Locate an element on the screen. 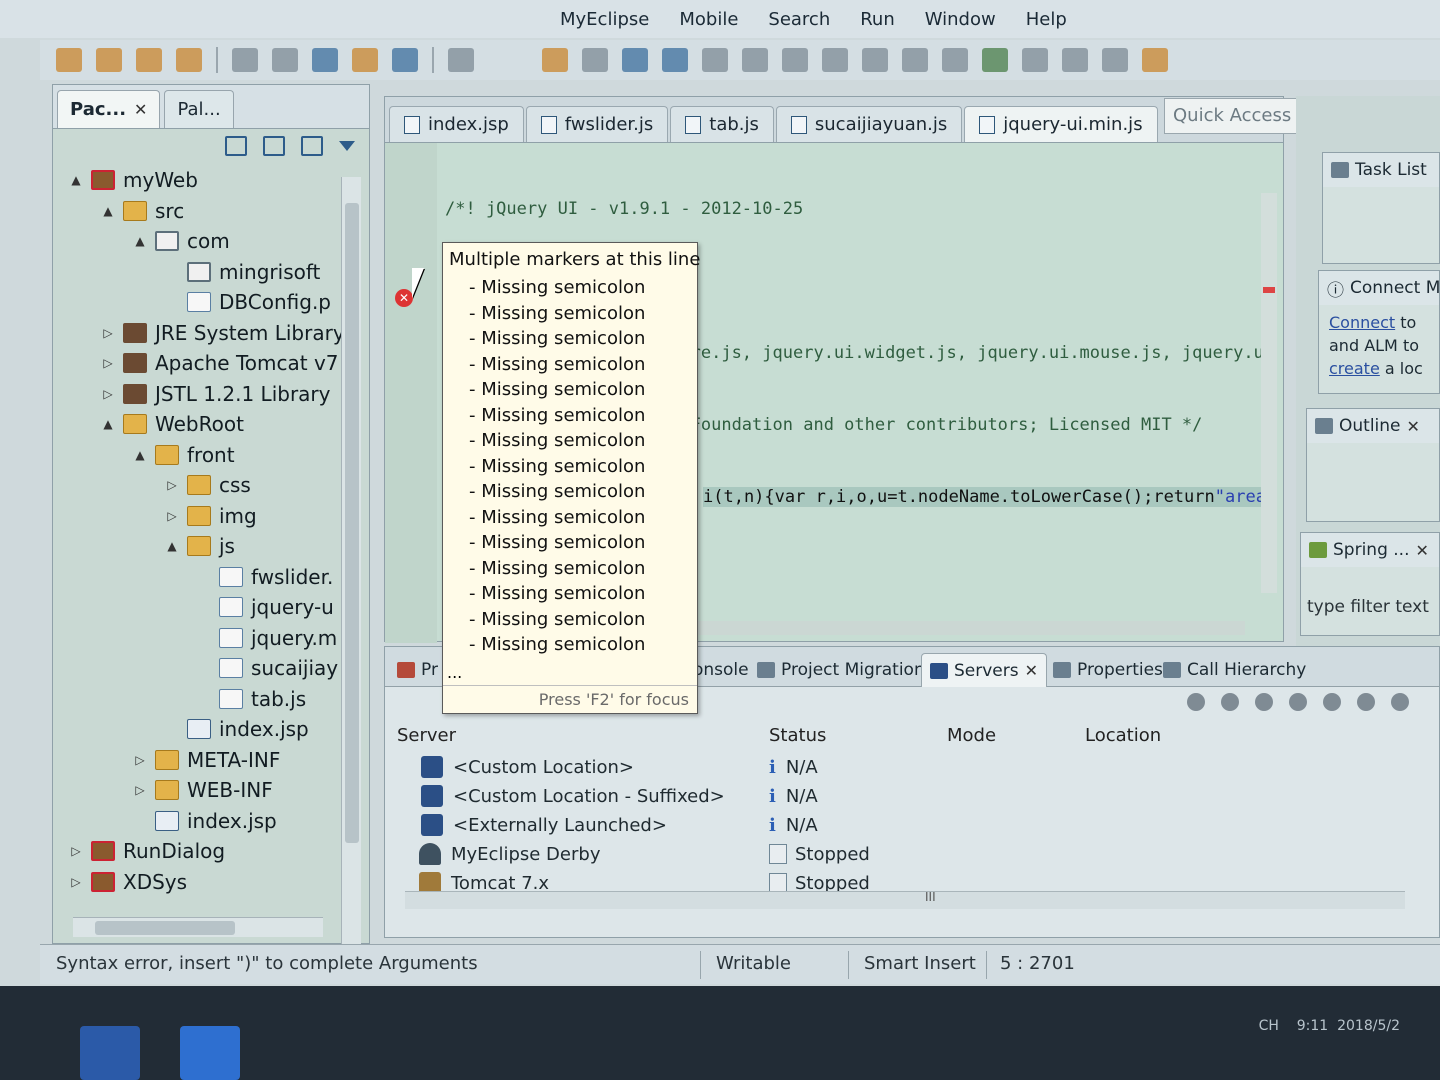  prev-edit-icon is located at coordinates (365, 60).